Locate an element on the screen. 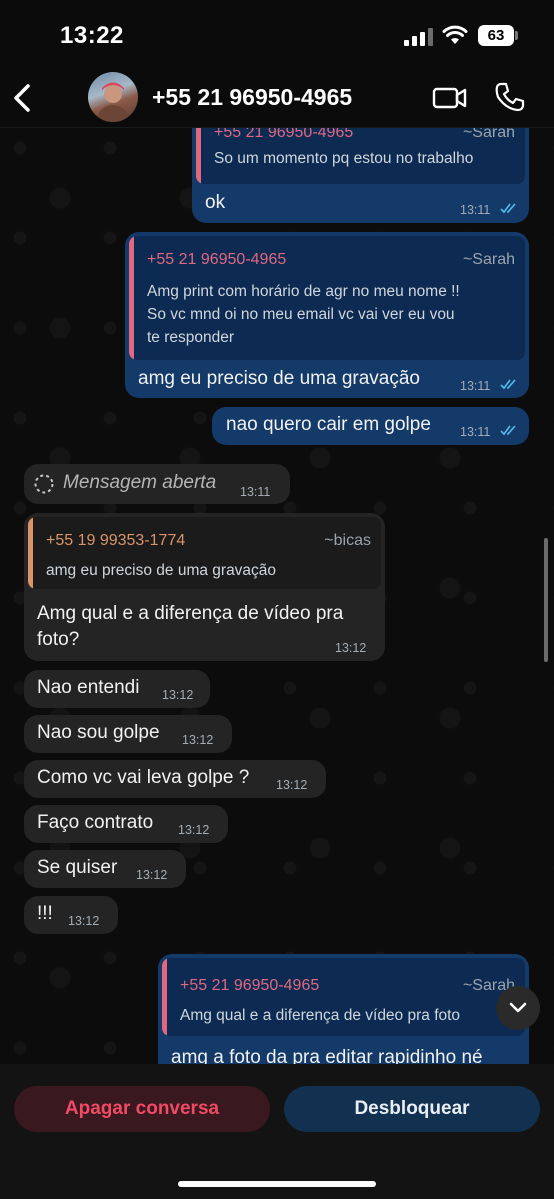 Image resolution: width=554 pixels, height=1199 pixels. message-text: Faço contrato is located at coordinates (95, 822).